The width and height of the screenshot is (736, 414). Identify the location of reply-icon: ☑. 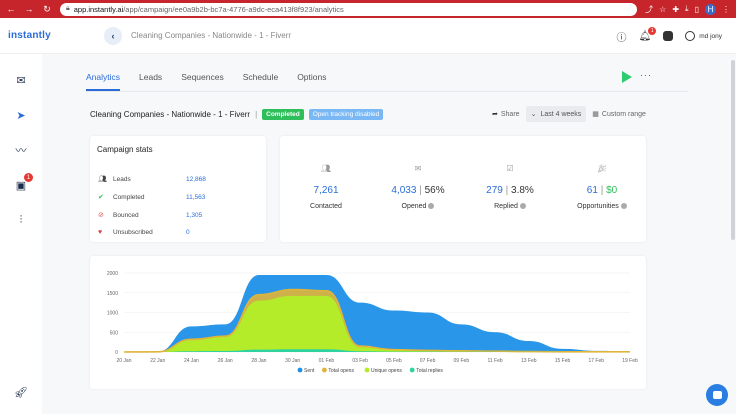
(510, 168).